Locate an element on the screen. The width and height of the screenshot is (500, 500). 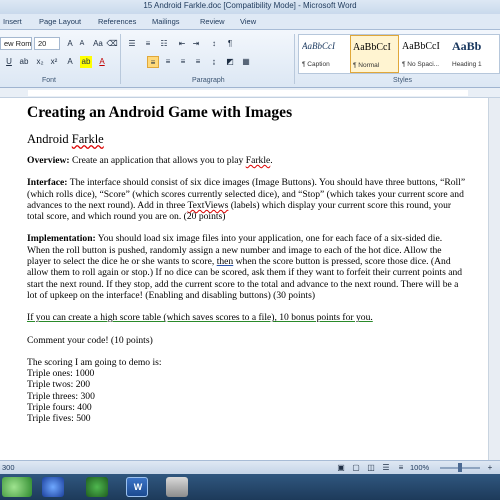
tool-icon is located at coordinates (177, 487).